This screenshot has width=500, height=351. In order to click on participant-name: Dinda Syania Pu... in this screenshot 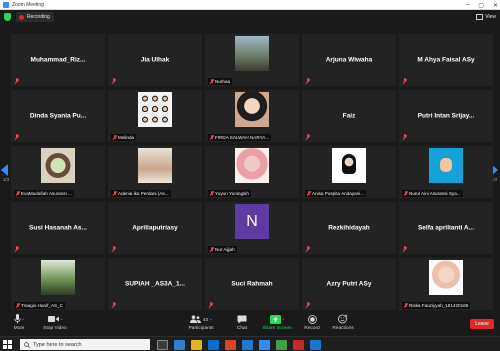, I will do `click(58, 116)`.